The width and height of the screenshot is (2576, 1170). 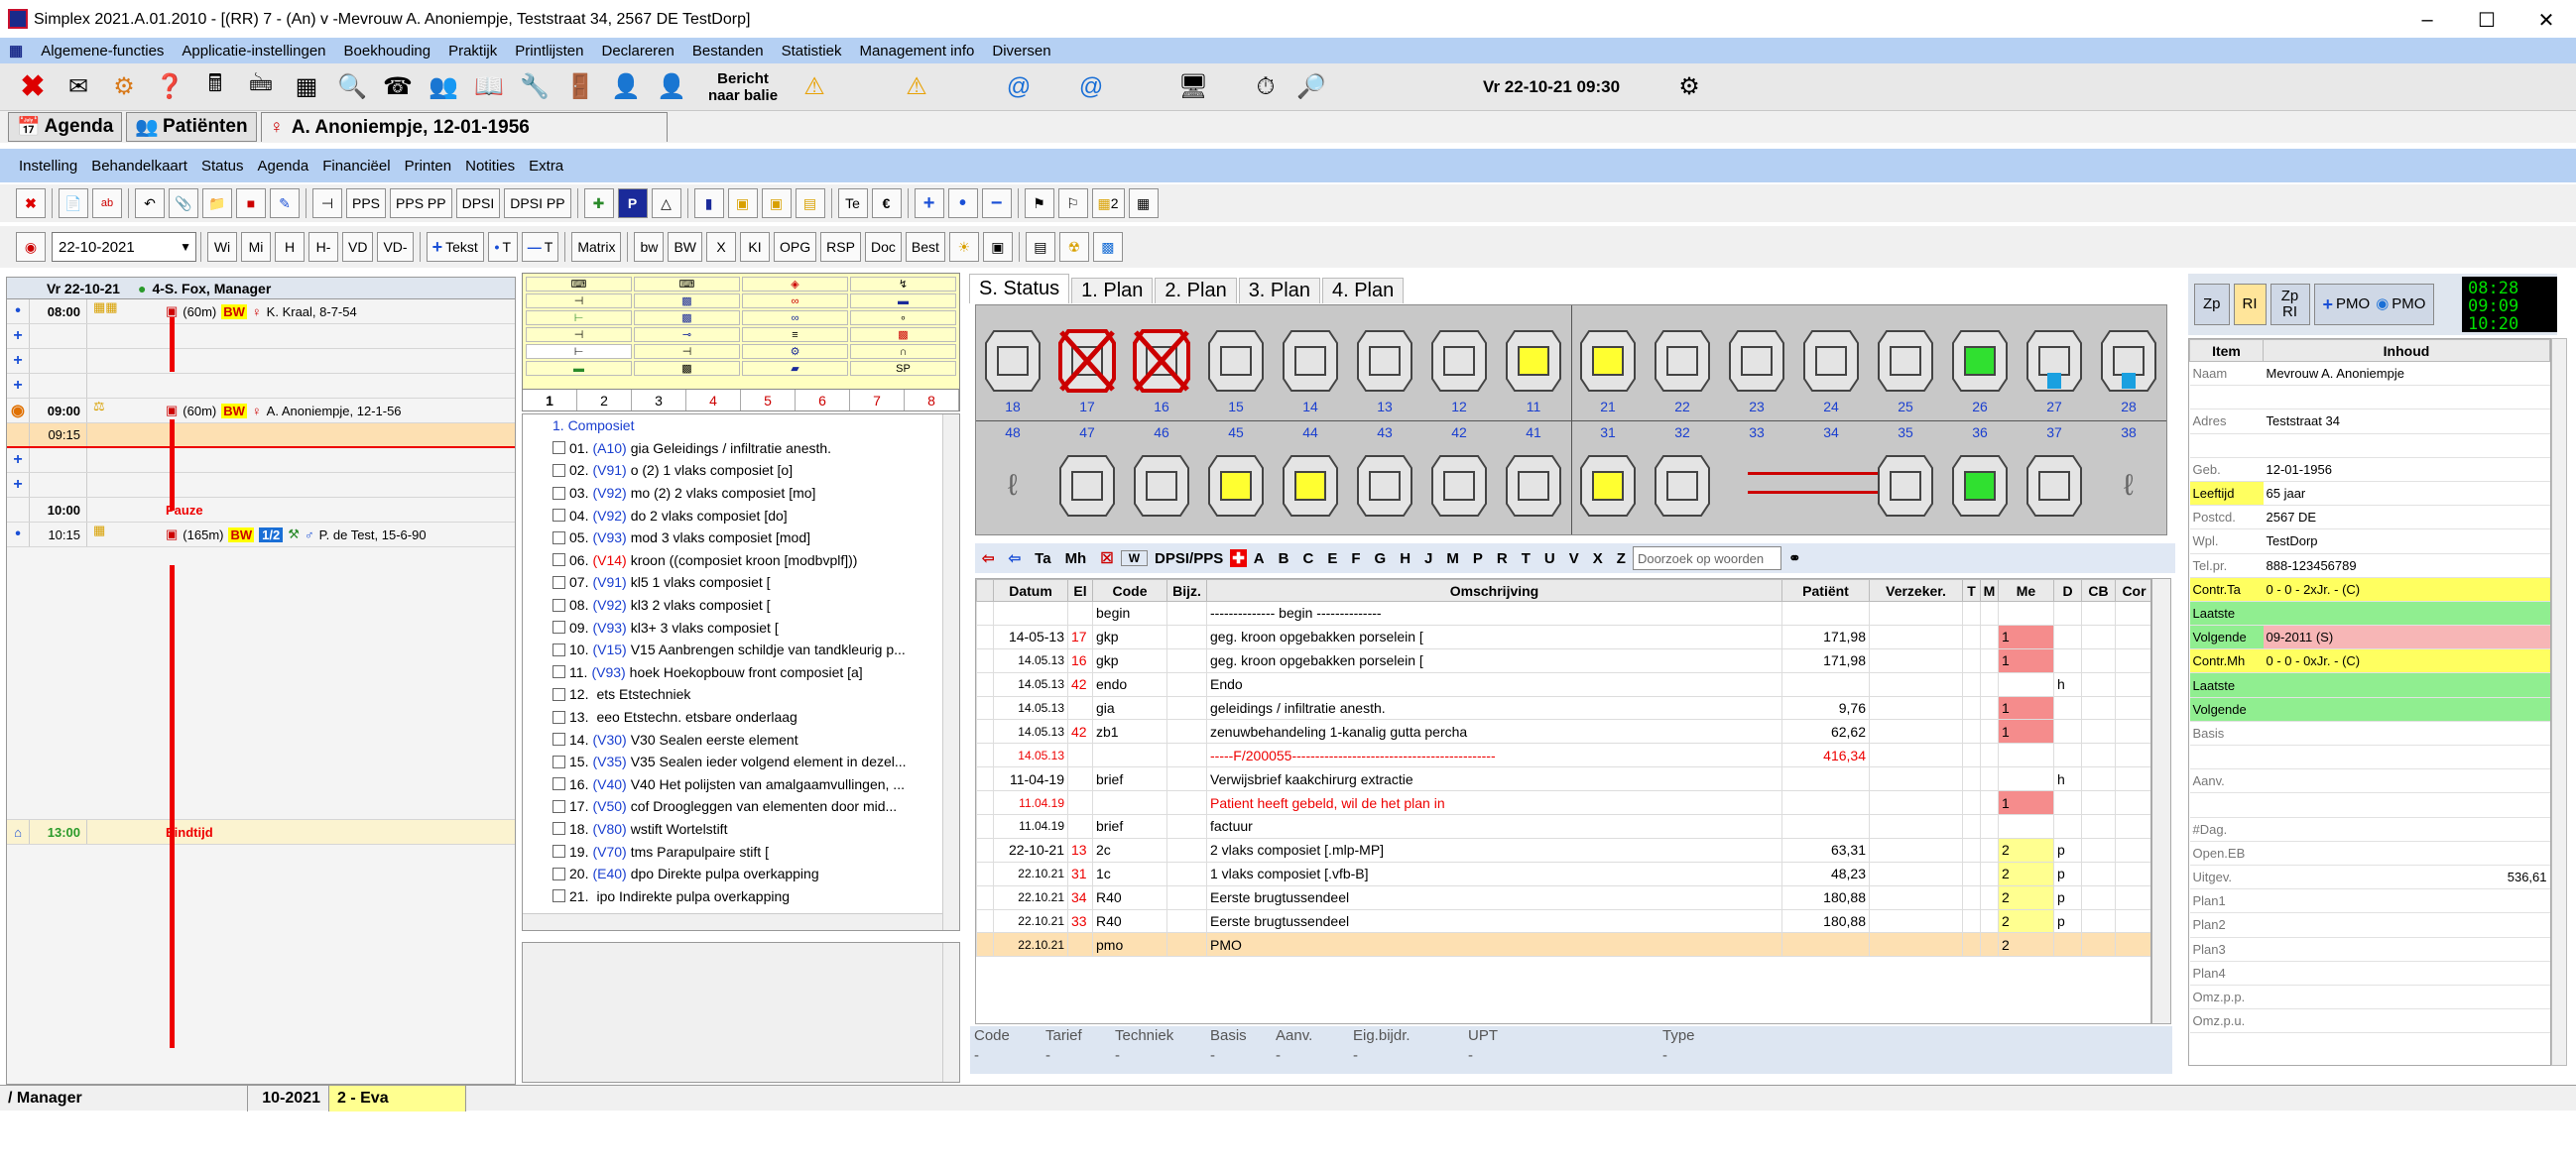 What do you see at coordinates (632, 203) in the screenshot?
I see `p-button: P` at bounding box center [632, 203].